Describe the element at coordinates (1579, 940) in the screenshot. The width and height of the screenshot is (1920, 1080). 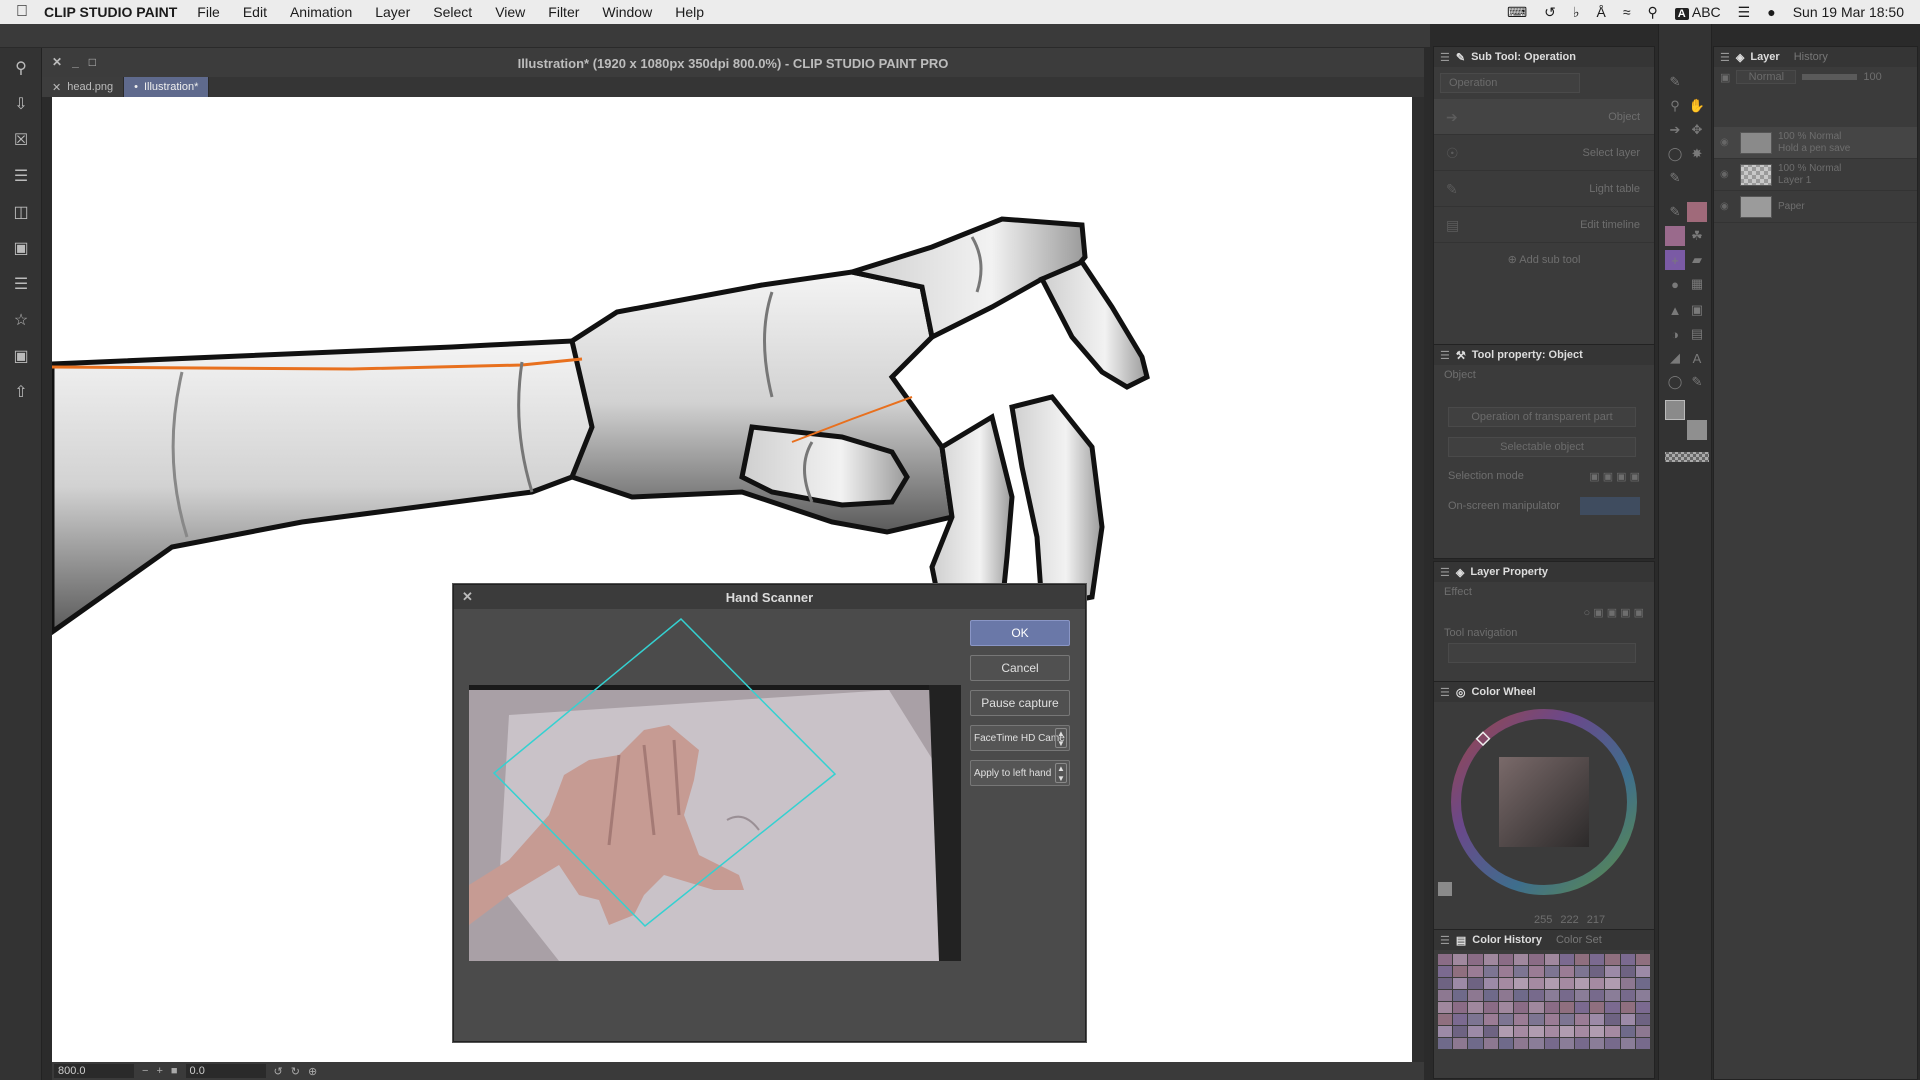
I see `color-set-tab: Color Set` at that location.